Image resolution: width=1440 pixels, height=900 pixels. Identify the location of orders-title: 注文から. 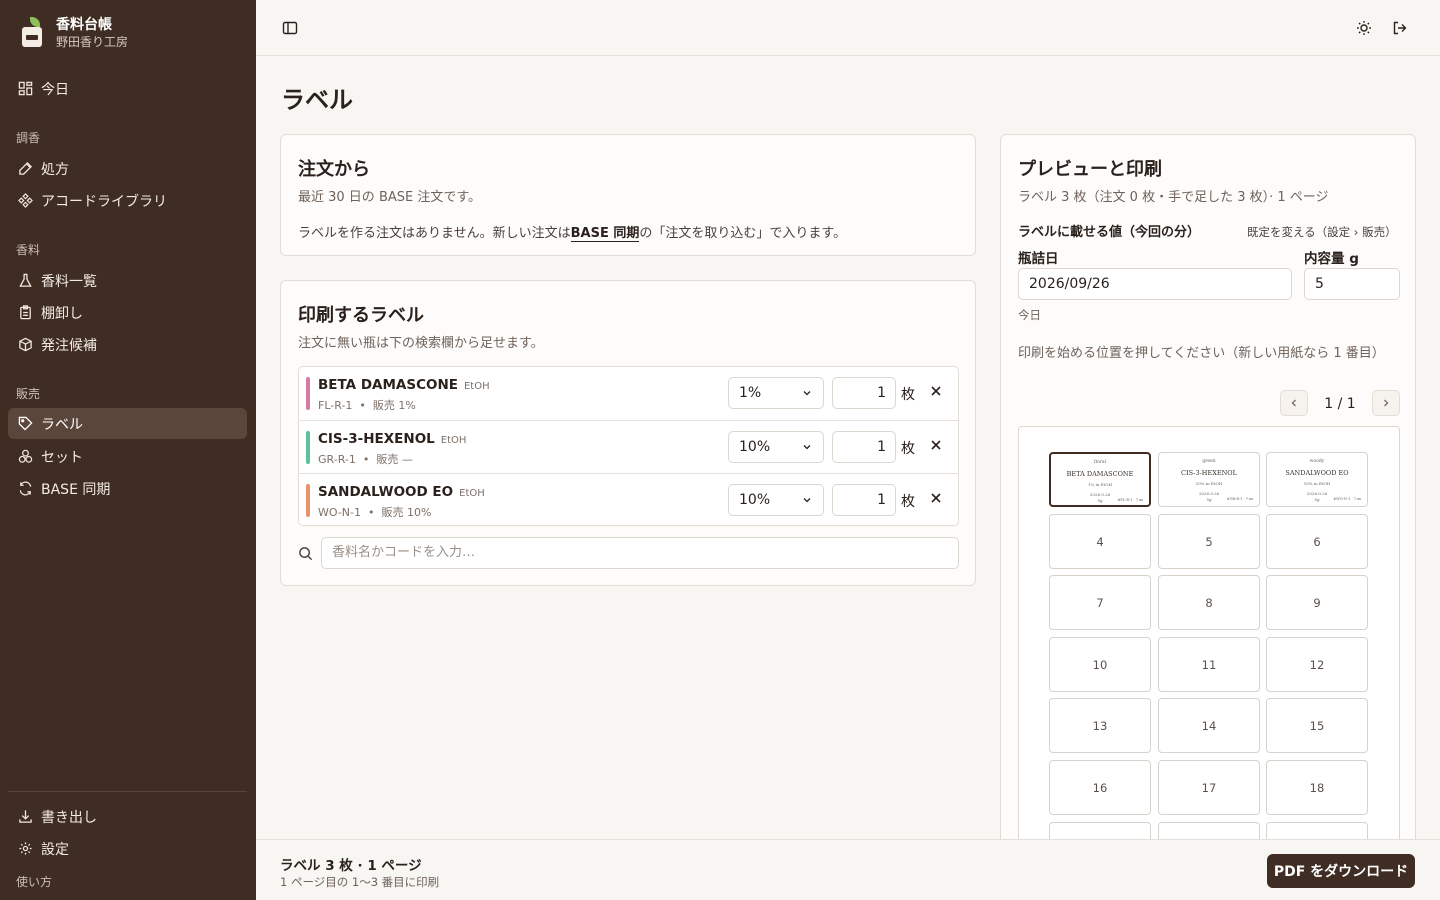
(334, 169).